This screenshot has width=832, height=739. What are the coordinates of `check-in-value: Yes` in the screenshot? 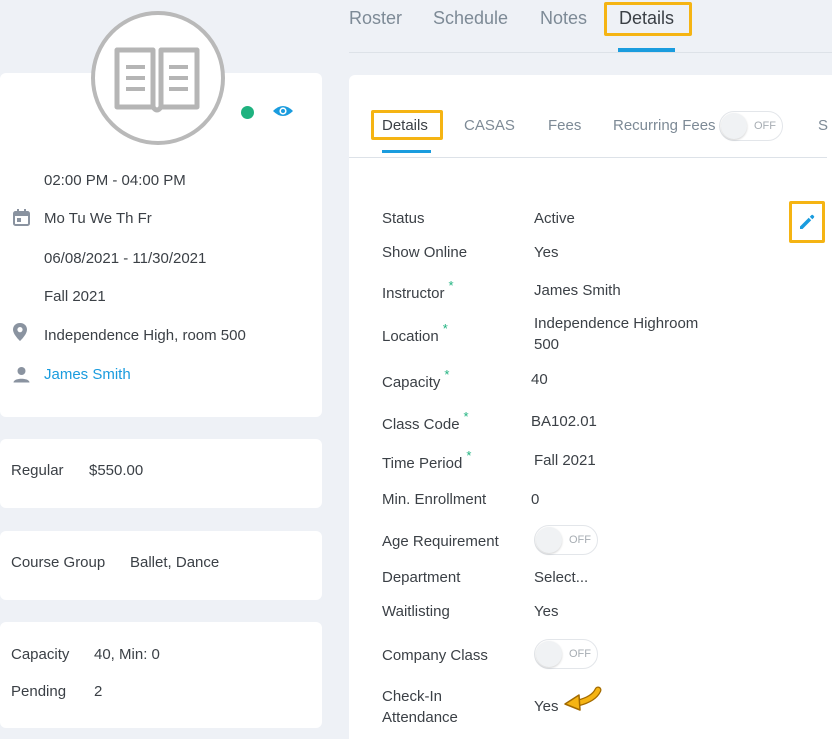 It's located at (546, 706).